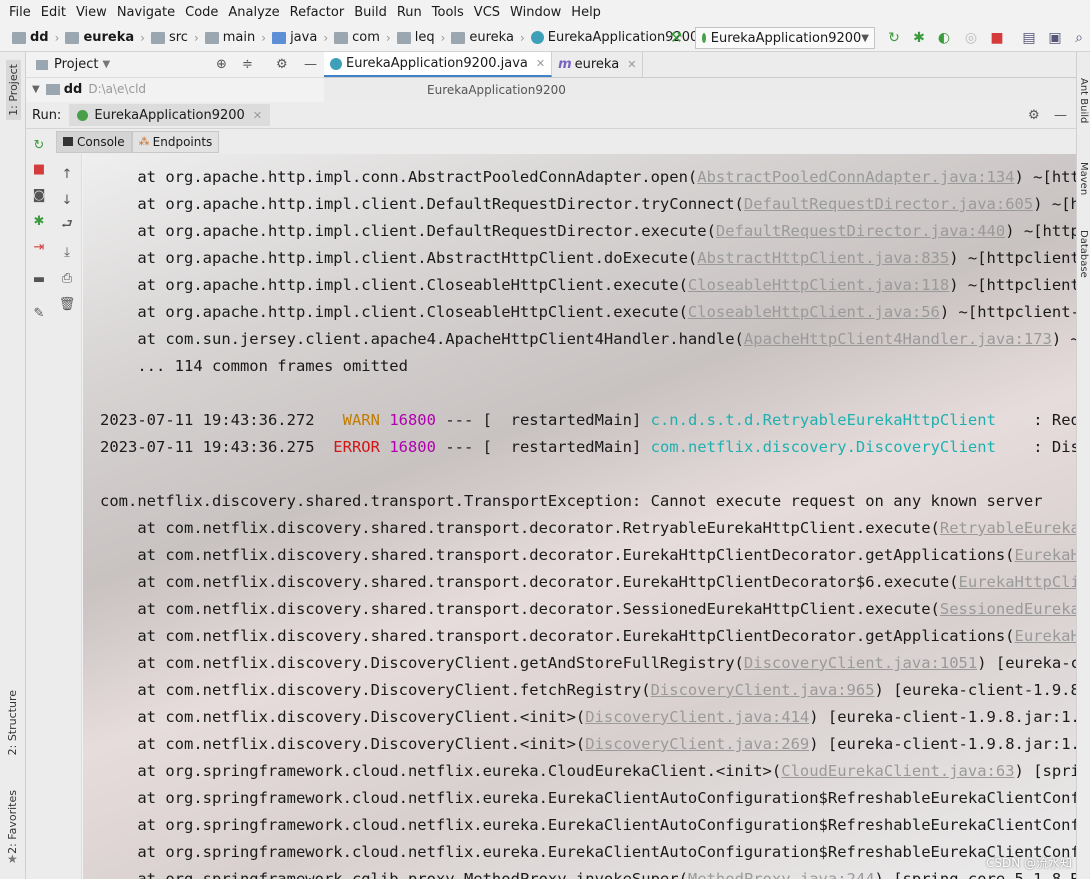 The height and width of the screenshot is (879, 1090). I want to click on layout-icon: ▬, so click(39, 279).